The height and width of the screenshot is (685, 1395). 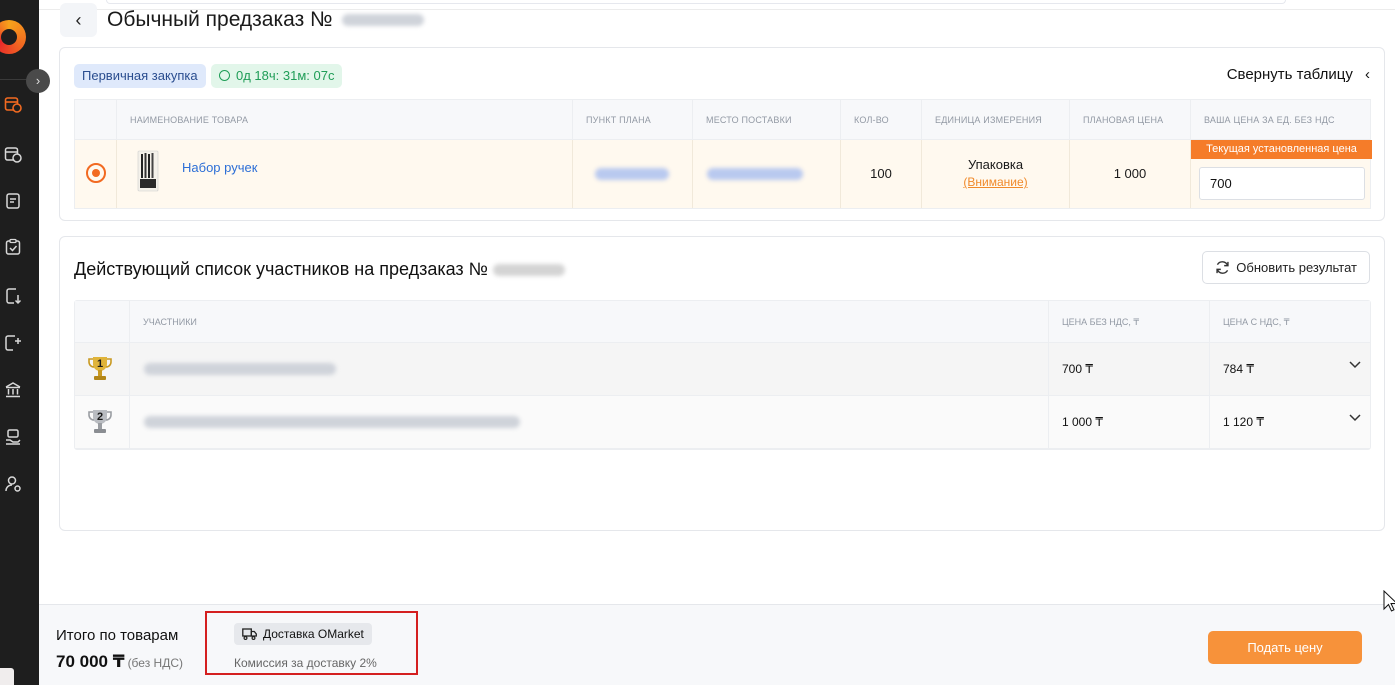 I want to click on sidebar, so click(x=19, y=342).